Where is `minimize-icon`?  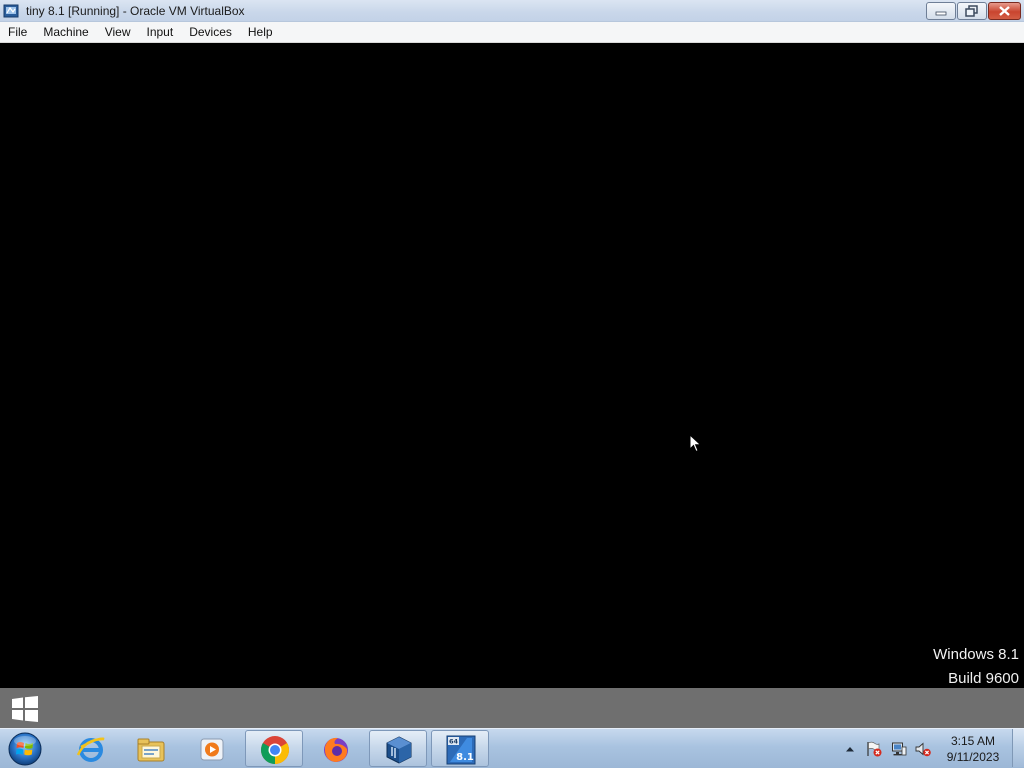 minimize-icon is located at coordinates (941, 13).